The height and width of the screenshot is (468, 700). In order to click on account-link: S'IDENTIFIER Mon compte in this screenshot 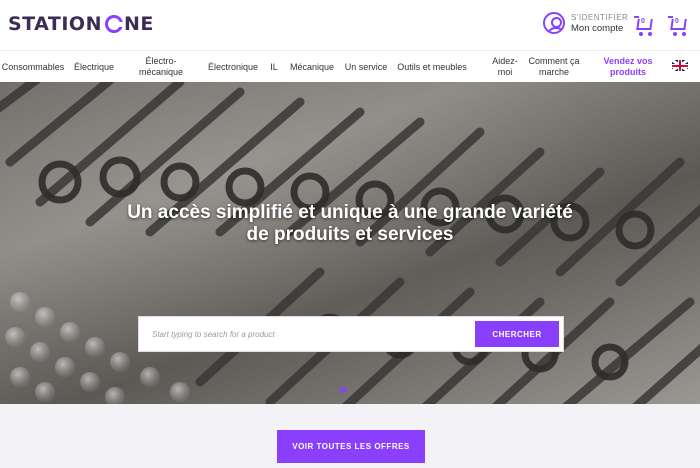, I will do `click(585, 23)`.